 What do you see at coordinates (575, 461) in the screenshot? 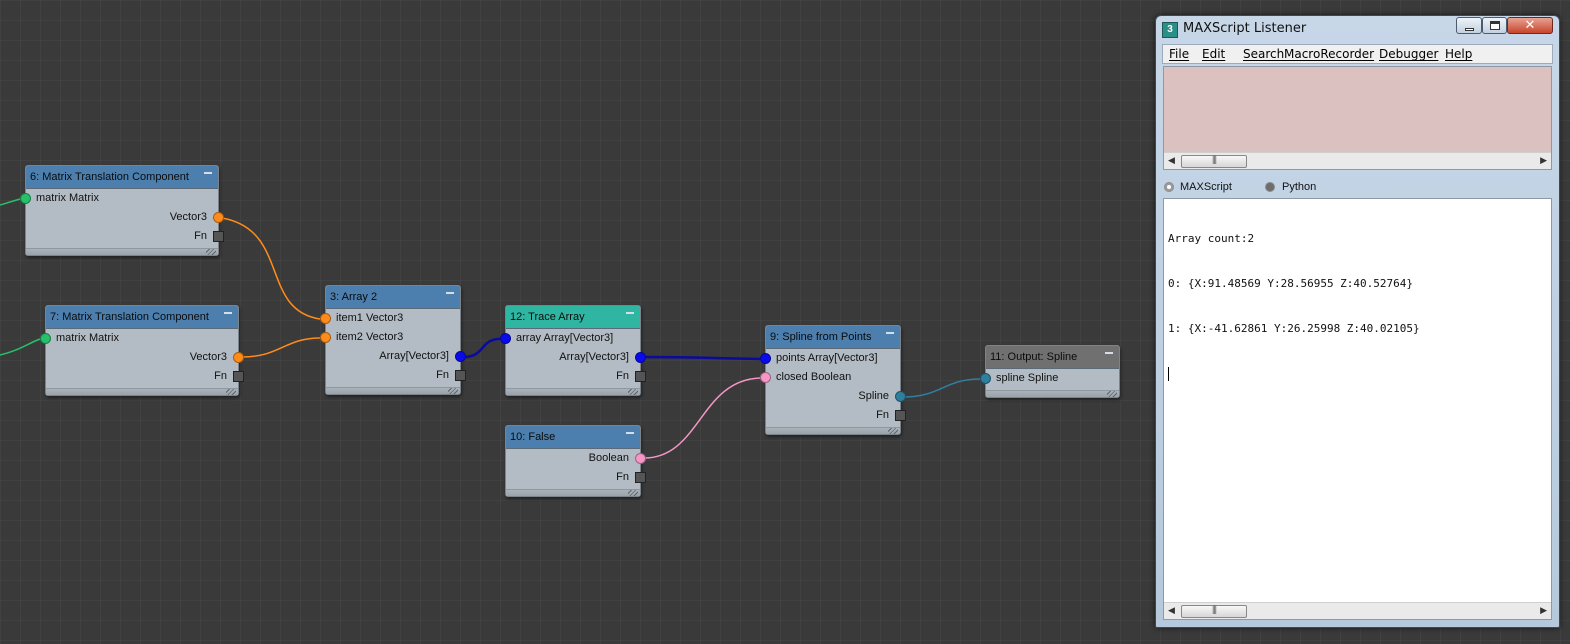
I see `node-10-false: 10: False Boolean Fn` at bounding box center [575, 461].